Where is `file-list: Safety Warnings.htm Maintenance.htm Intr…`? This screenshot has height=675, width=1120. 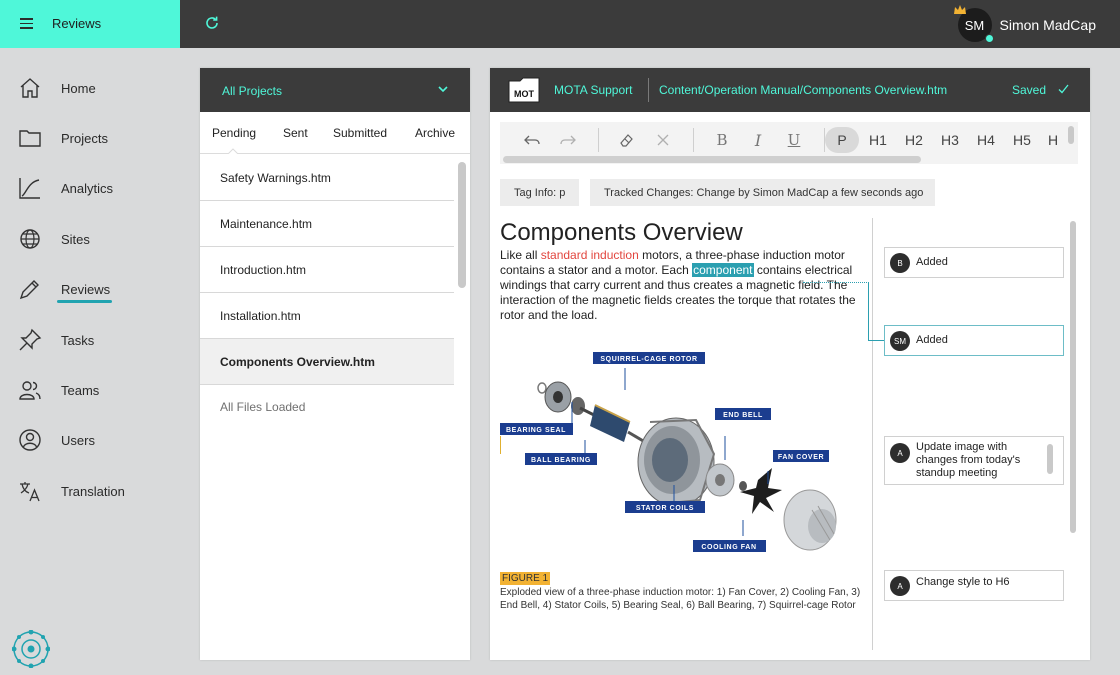 file-list: Safety Warnings.htm Maintenance.htm Intr… is located at coordinates (327, 292).